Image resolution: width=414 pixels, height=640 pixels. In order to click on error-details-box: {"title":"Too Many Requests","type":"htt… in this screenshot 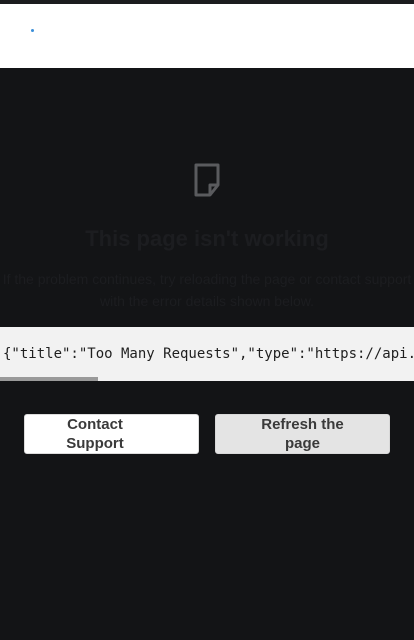, I will do `click(207, 354)`.